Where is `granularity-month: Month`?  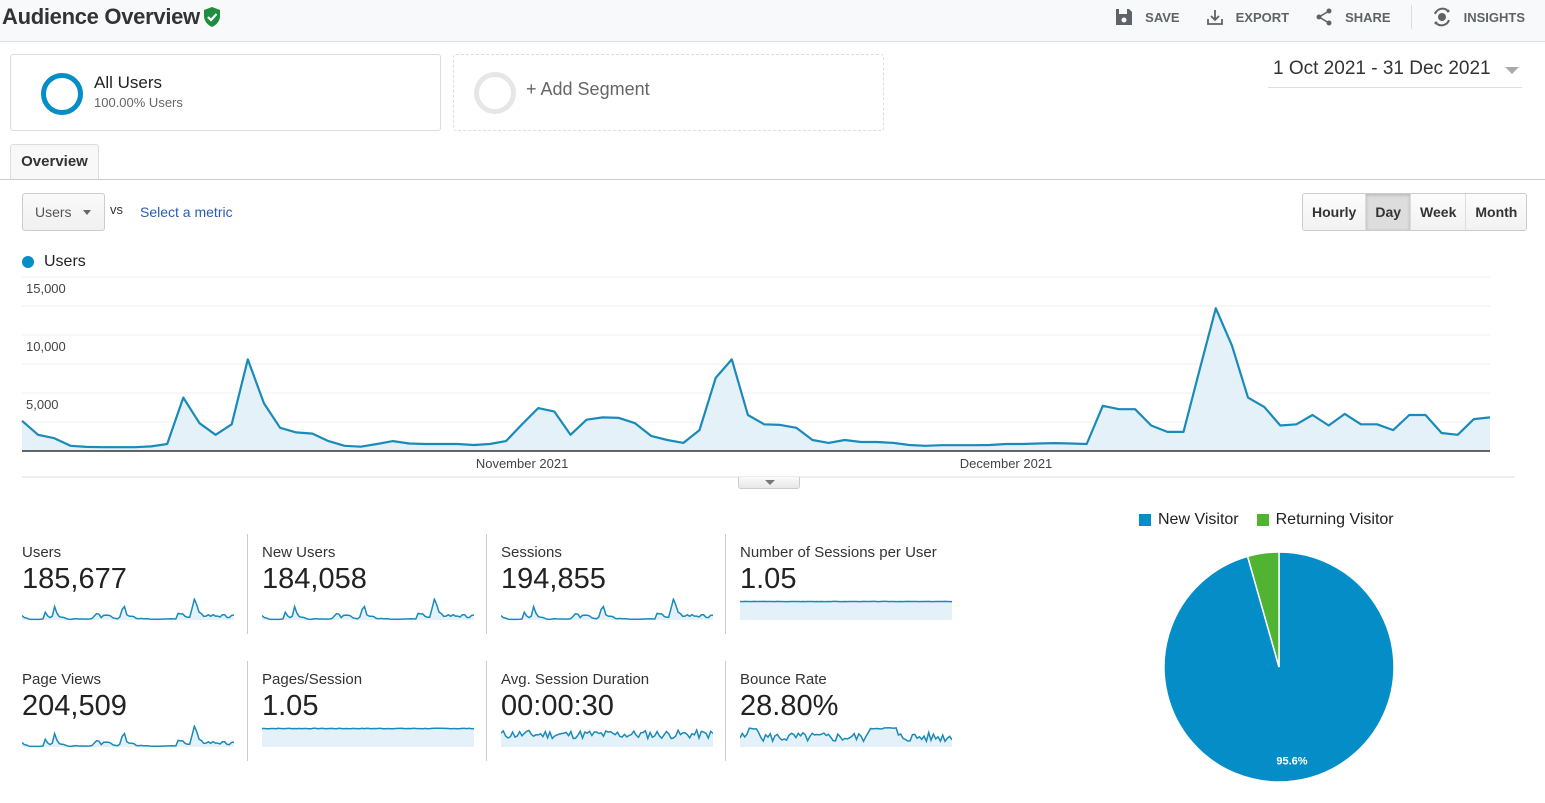
granularity-month: Month is located at coordinates (1496, 212).